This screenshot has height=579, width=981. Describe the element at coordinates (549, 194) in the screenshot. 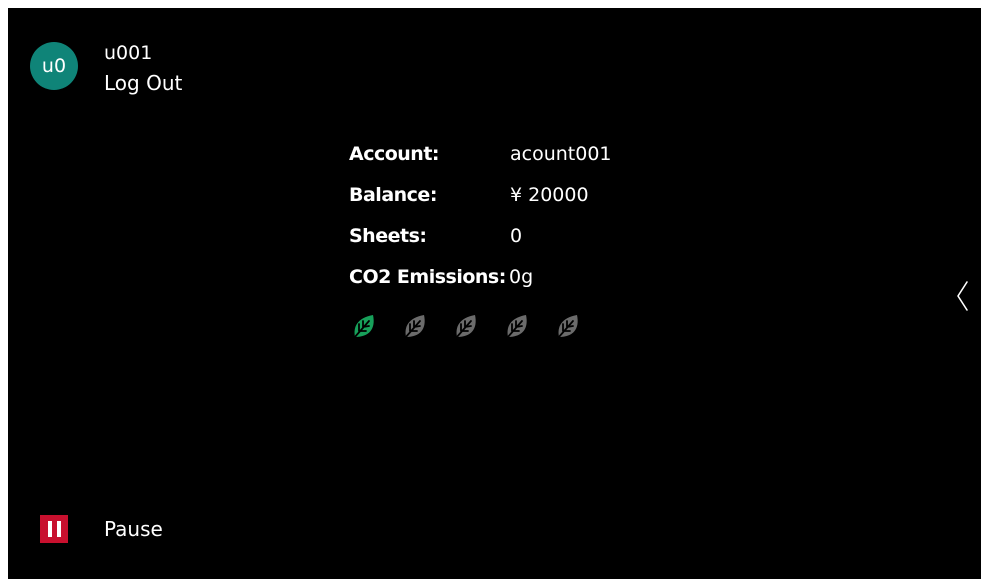

I see `balance-value: ¥ 20000` at that location.